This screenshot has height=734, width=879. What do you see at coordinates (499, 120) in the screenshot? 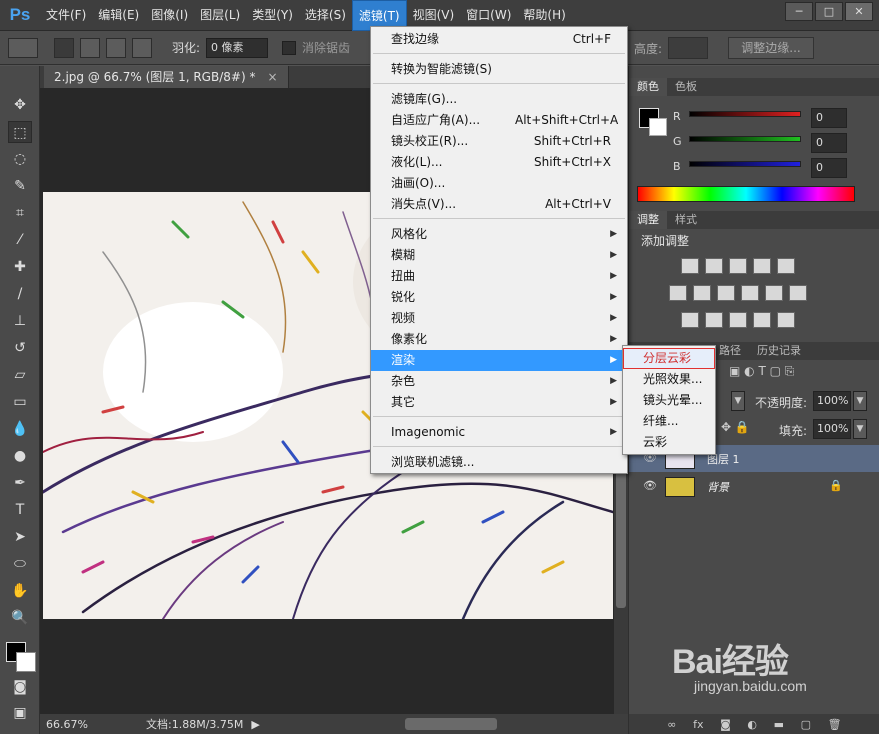
I see `menu-item-adaptive-wide-angle: 自适应广角(A)... Alt+Shift+Ctrl+A` at bounding box center [499, 120].